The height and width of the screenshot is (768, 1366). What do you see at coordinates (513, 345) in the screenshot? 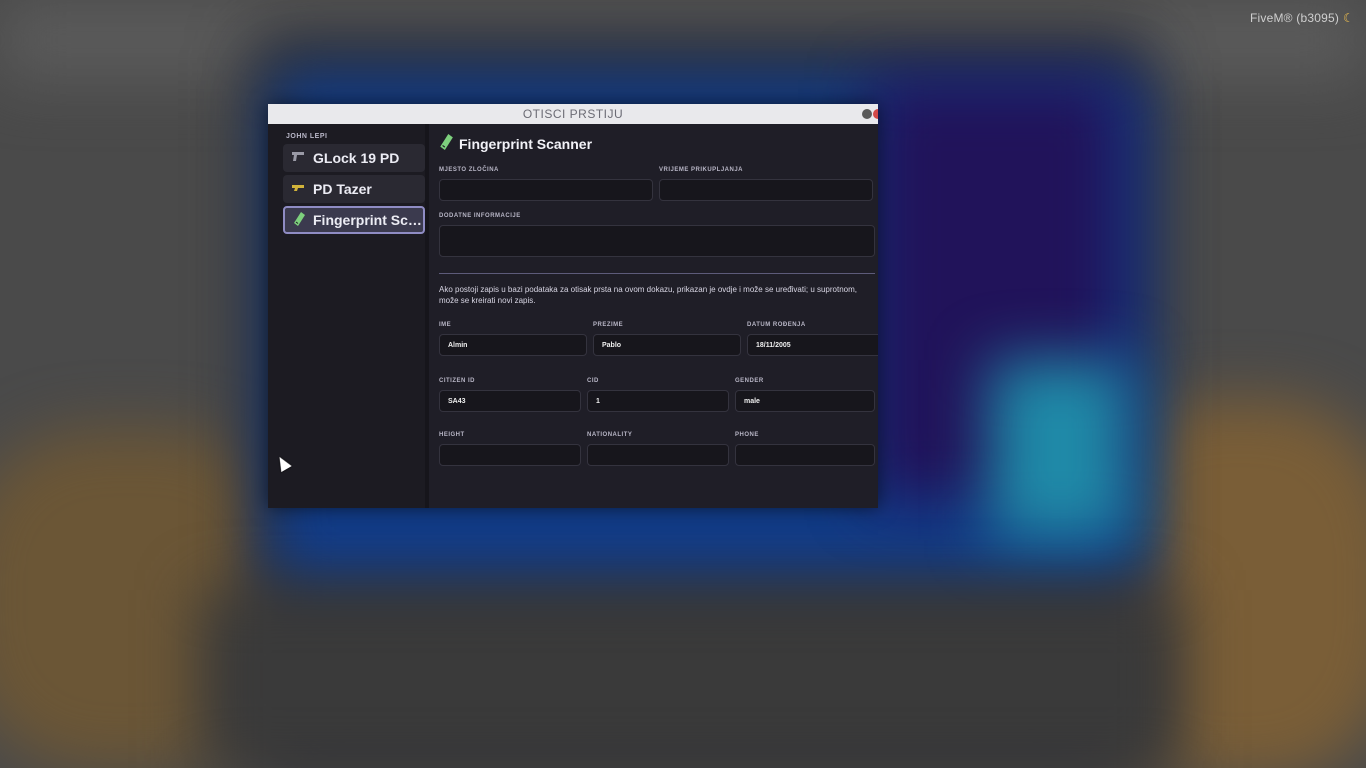
I see `first-name-input: Almin` at bounding box center [513, 345].